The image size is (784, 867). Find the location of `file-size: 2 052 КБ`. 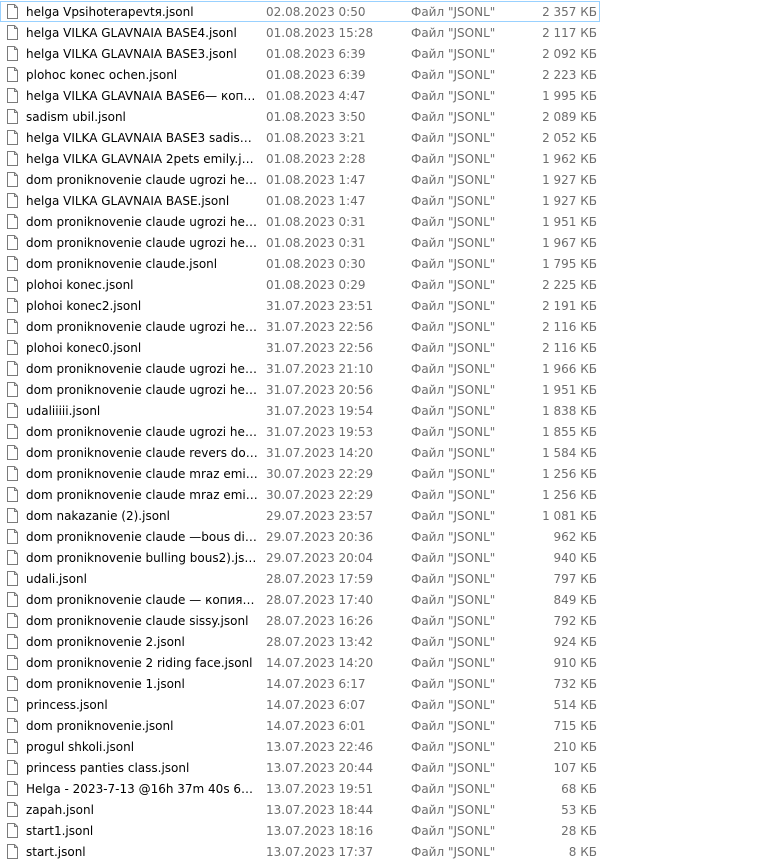

file-size: 2 052 КБ is located at coordinates (569, 138).